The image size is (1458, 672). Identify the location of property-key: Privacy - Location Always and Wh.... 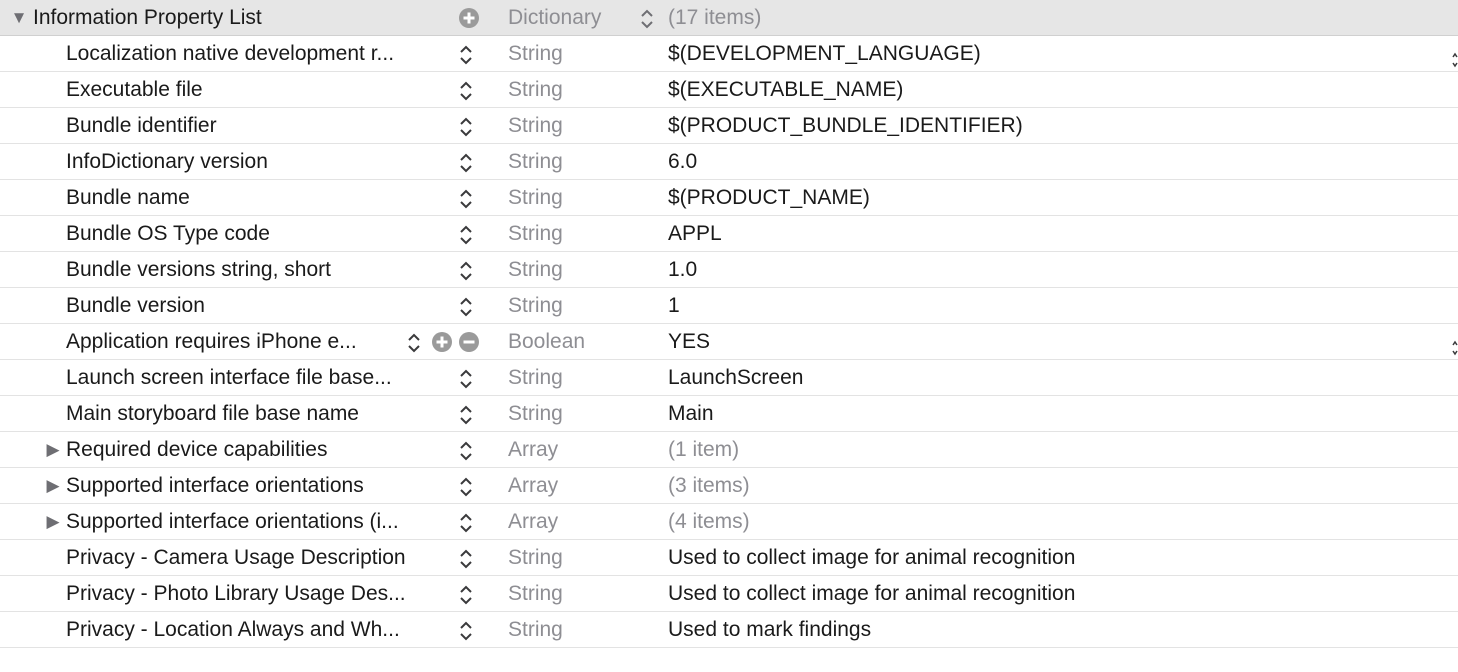
(259, 629).